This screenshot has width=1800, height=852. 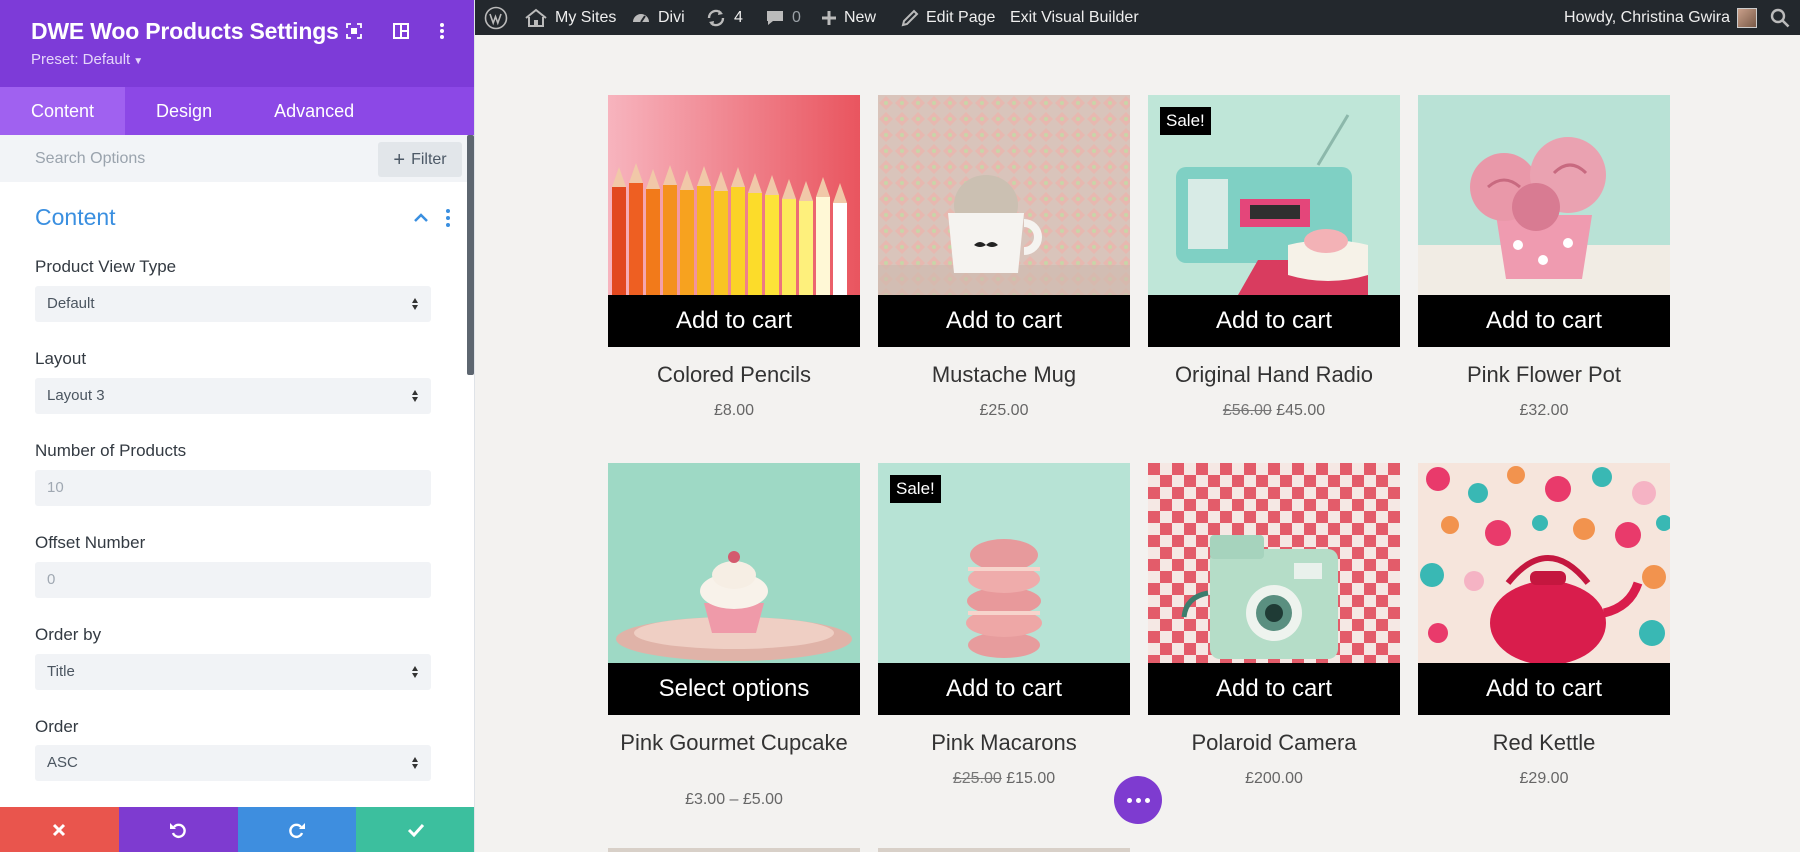 I want to click on more-options-icon, so click(x=442, y=31).